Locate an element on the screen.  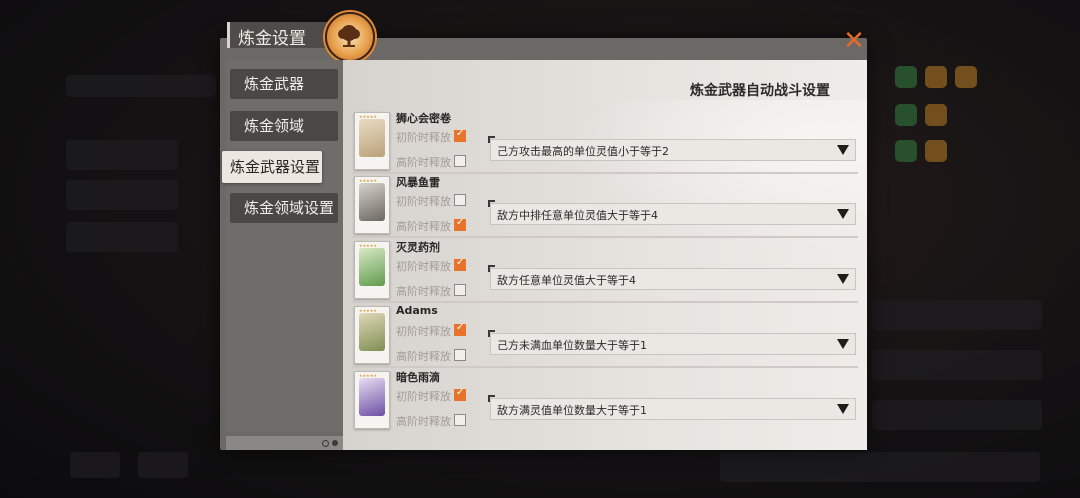
list-item: ★★★★★ 灭灵药剂 初阶时释放 高阶时释放 敌方任意单位灵值大于等于4 is located at coordinates (605, 271).